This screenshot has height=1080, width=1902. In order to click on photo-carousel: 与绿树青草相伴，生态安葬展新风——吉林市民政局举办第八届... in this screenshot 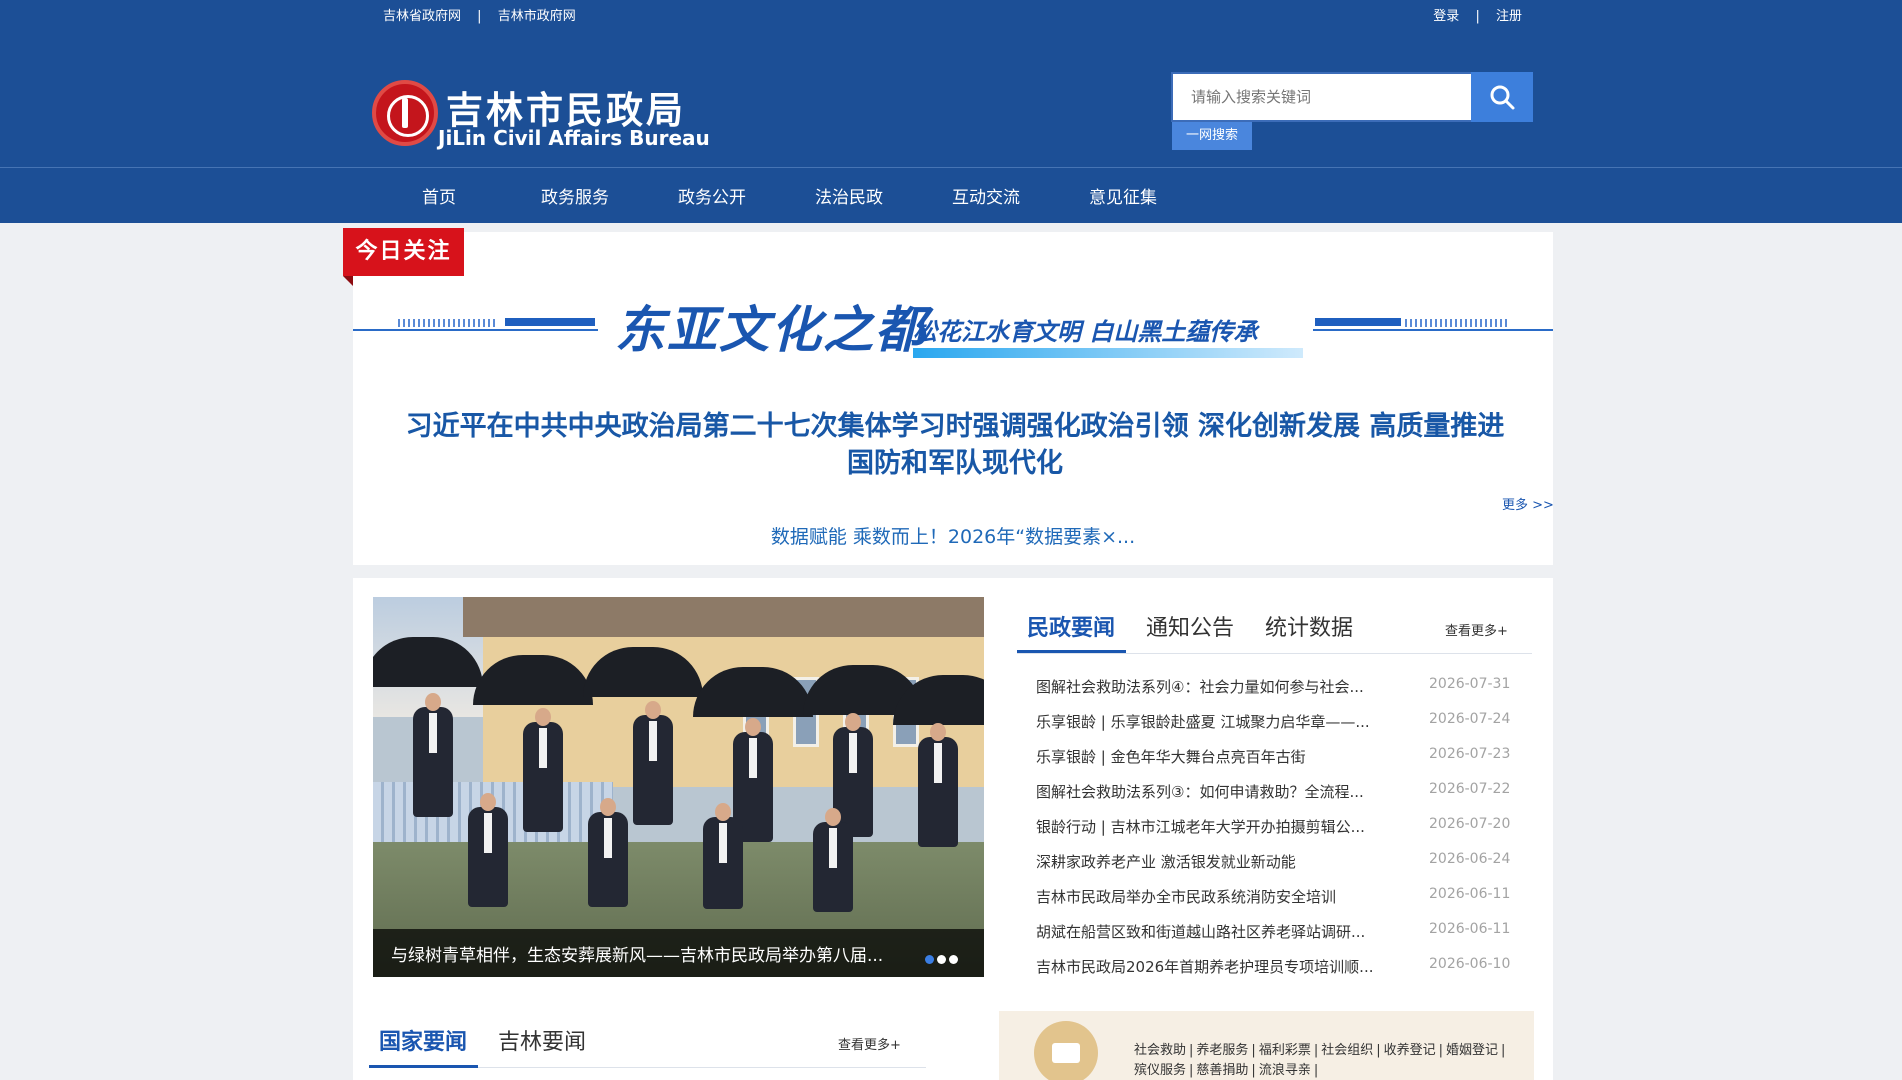, I will do `click(678, 787)`.